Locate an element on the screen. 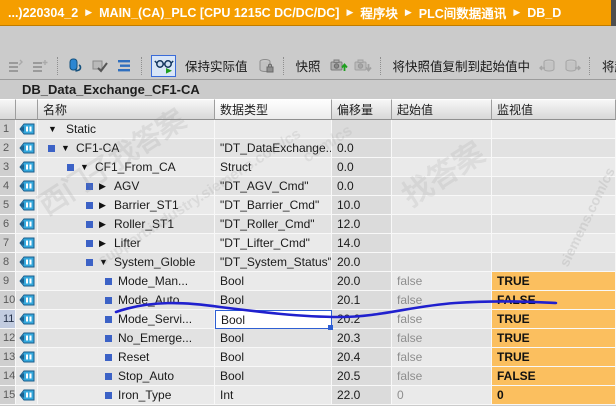 The height and width of the screenshot is (406, 616). monitor-value-cell: 0 is located at coordinates (554, 395).